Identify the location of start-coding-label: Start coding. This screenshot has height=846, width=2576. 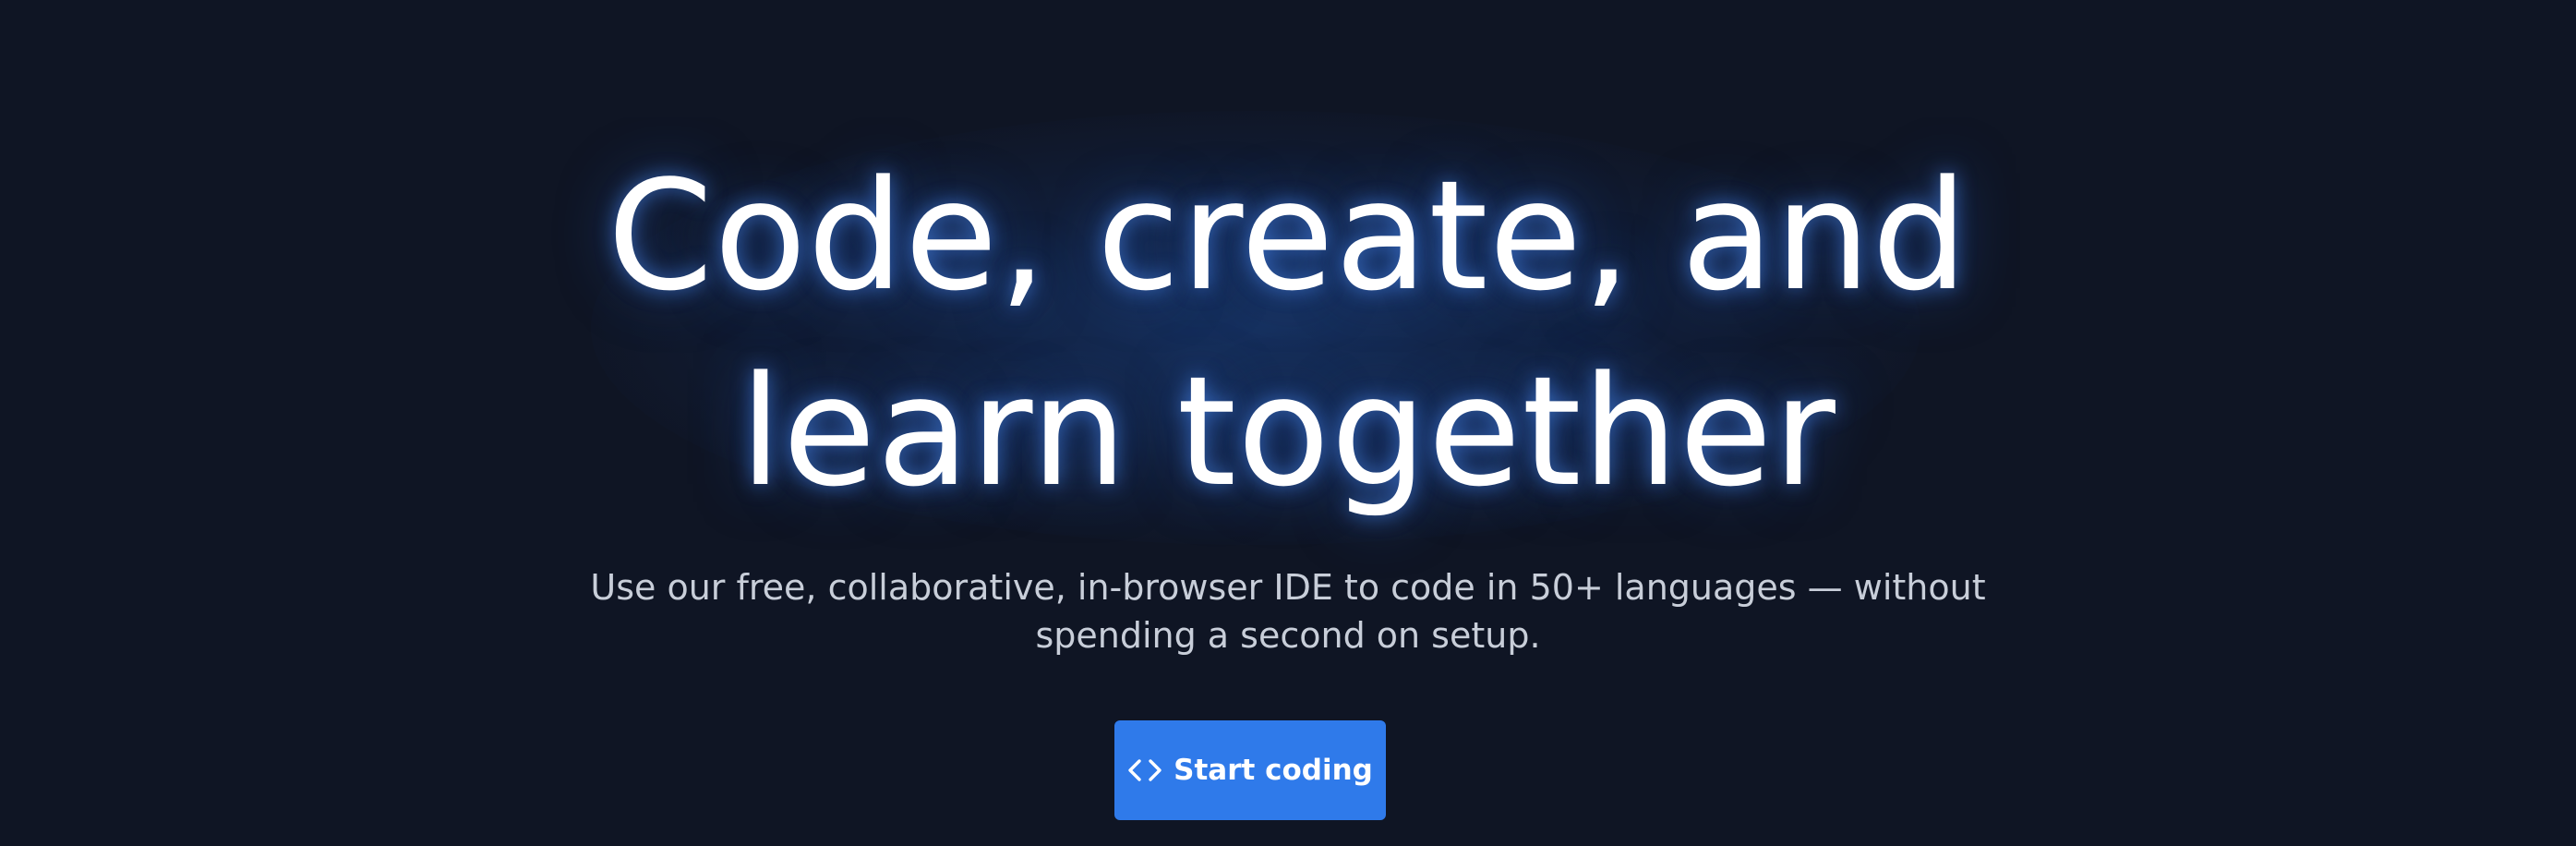
(1273, 770).